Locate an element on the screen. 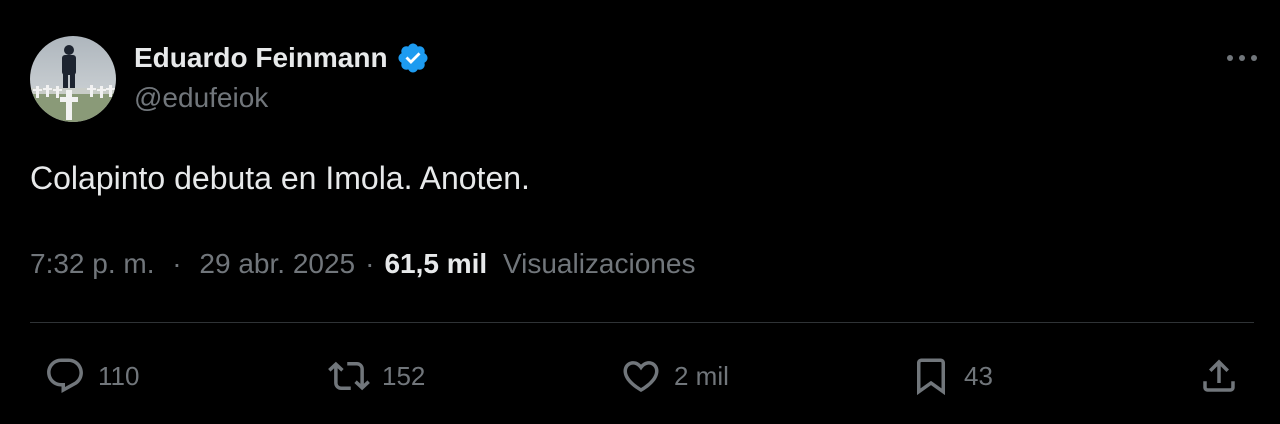  like-button: 2 mil is located at coordinates (674, 376).